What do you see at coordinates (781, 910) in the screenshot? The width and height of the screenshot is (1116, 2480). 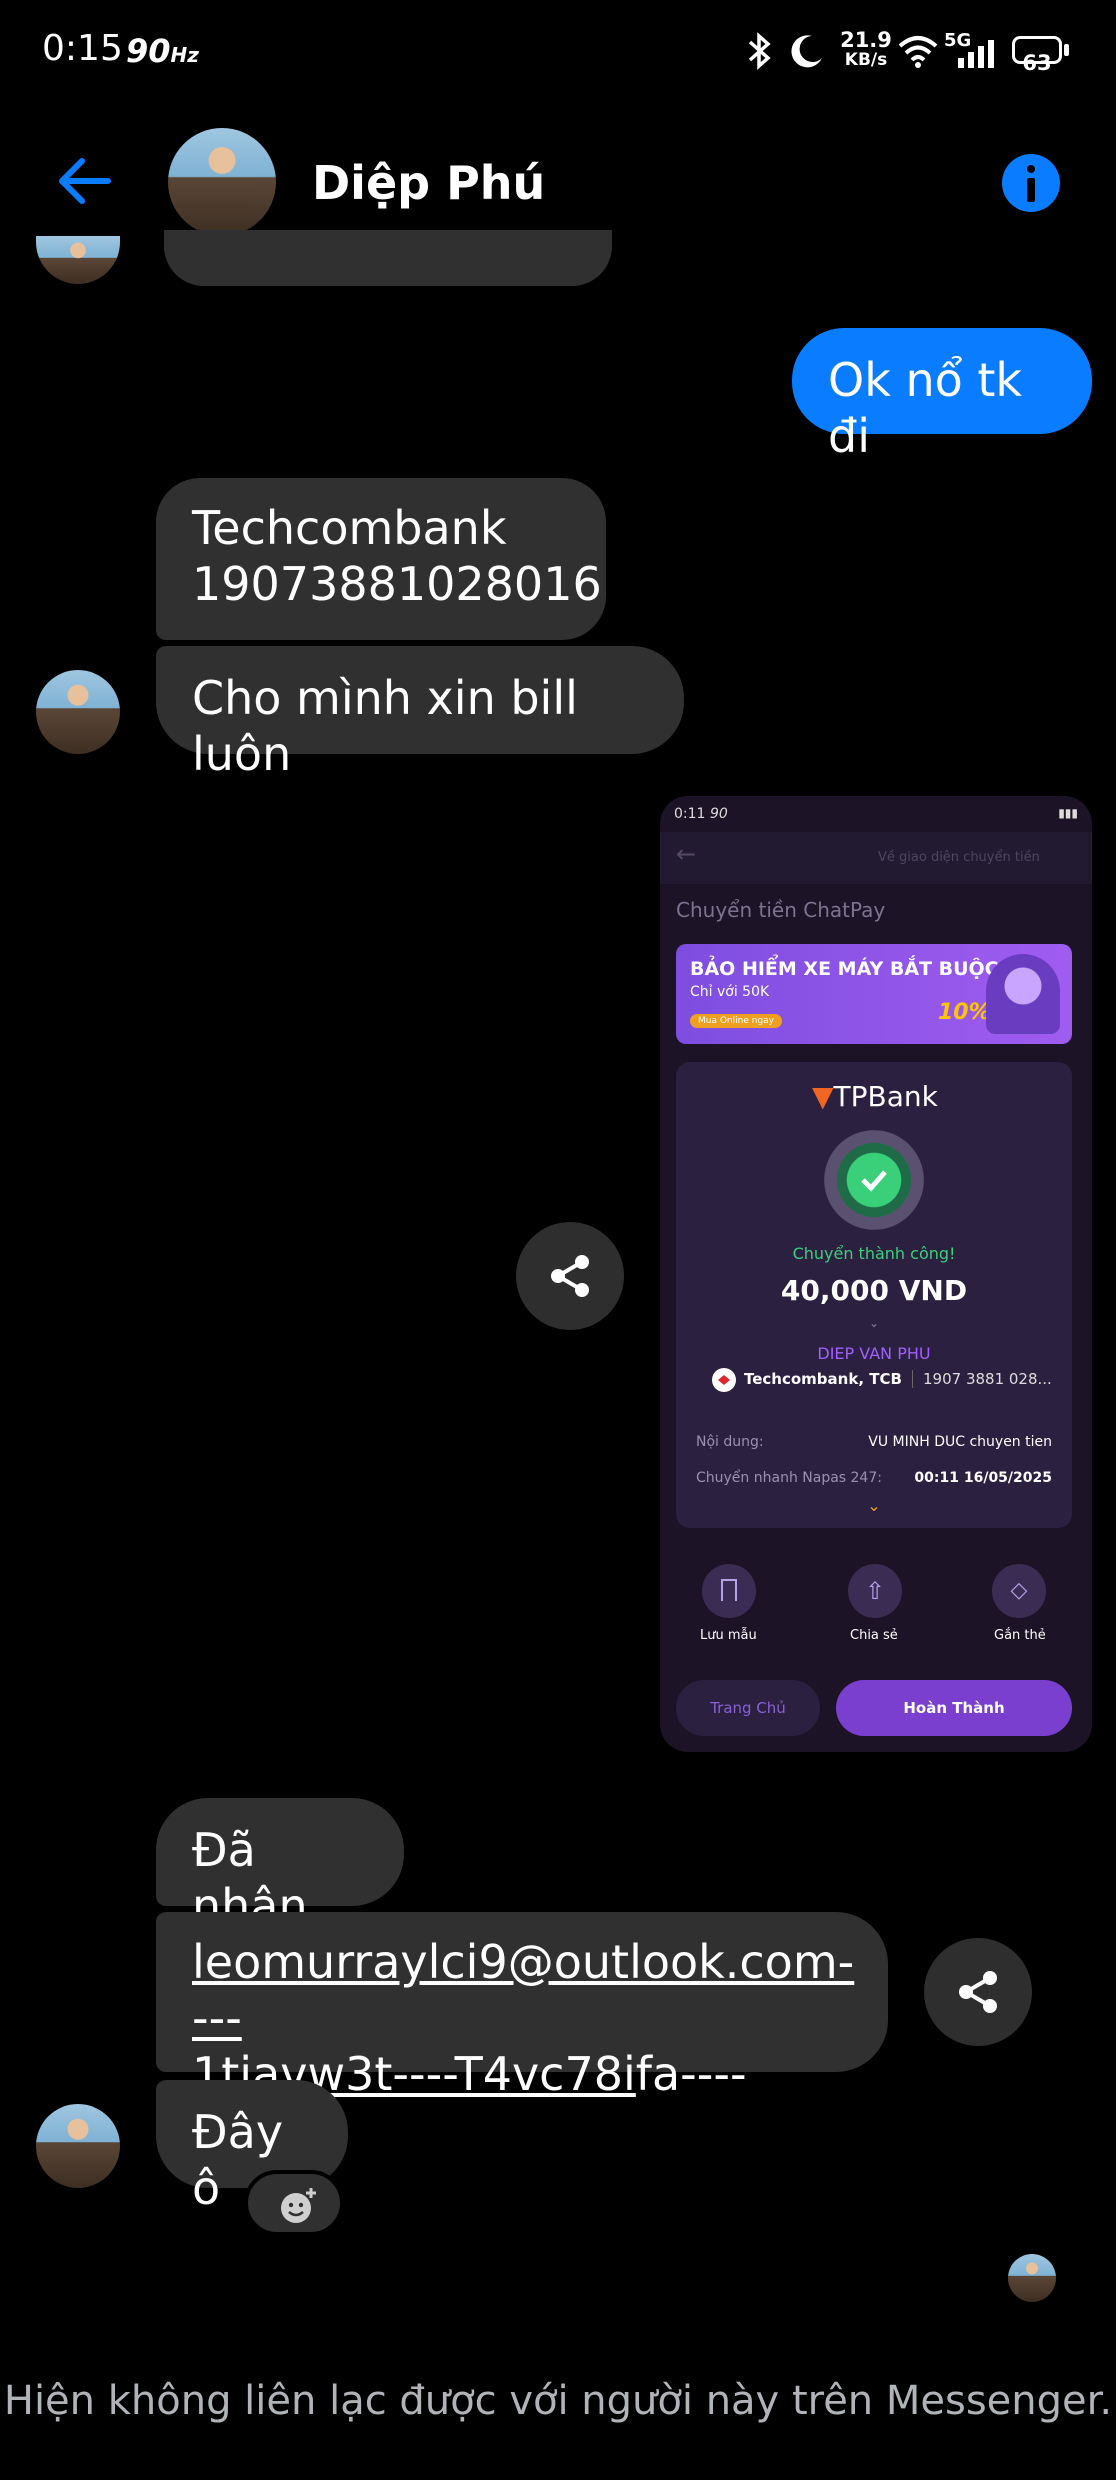 I see `receipt-title: Chuyển tiền ChatPay` at bounding box center [781, 910].